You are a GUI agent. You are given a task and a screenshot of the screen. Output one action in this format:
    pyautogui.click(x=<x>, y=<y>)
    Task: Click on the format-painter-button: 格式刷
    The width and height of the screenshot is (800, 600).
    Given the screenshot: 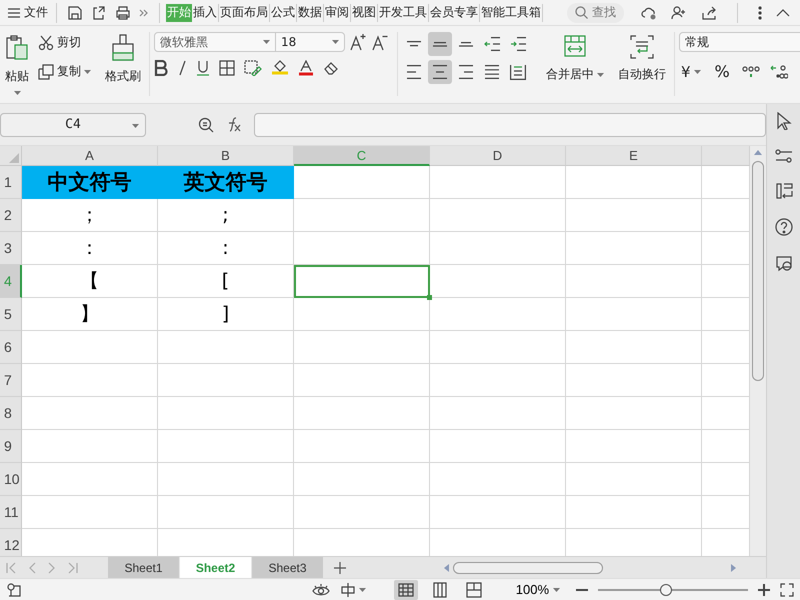 What is the action you would take?
    pyautogui.click(x=123, y=59)
    